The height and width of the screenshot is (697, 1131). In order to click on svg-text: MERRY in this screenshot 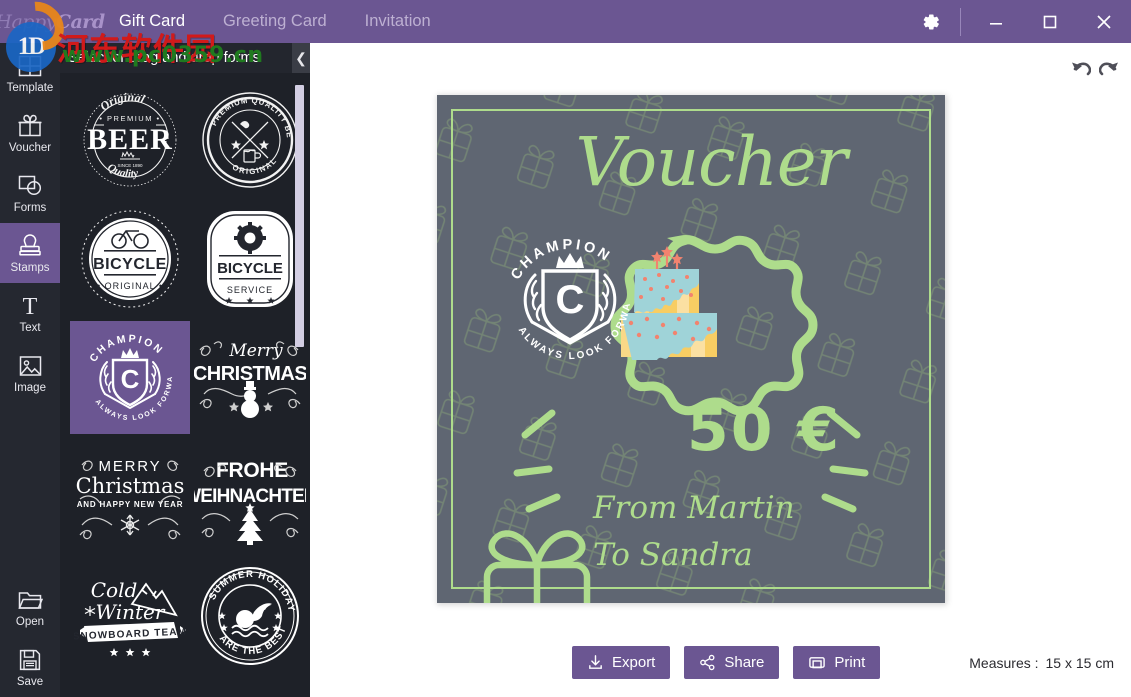, I will do `click(130, 466)`.